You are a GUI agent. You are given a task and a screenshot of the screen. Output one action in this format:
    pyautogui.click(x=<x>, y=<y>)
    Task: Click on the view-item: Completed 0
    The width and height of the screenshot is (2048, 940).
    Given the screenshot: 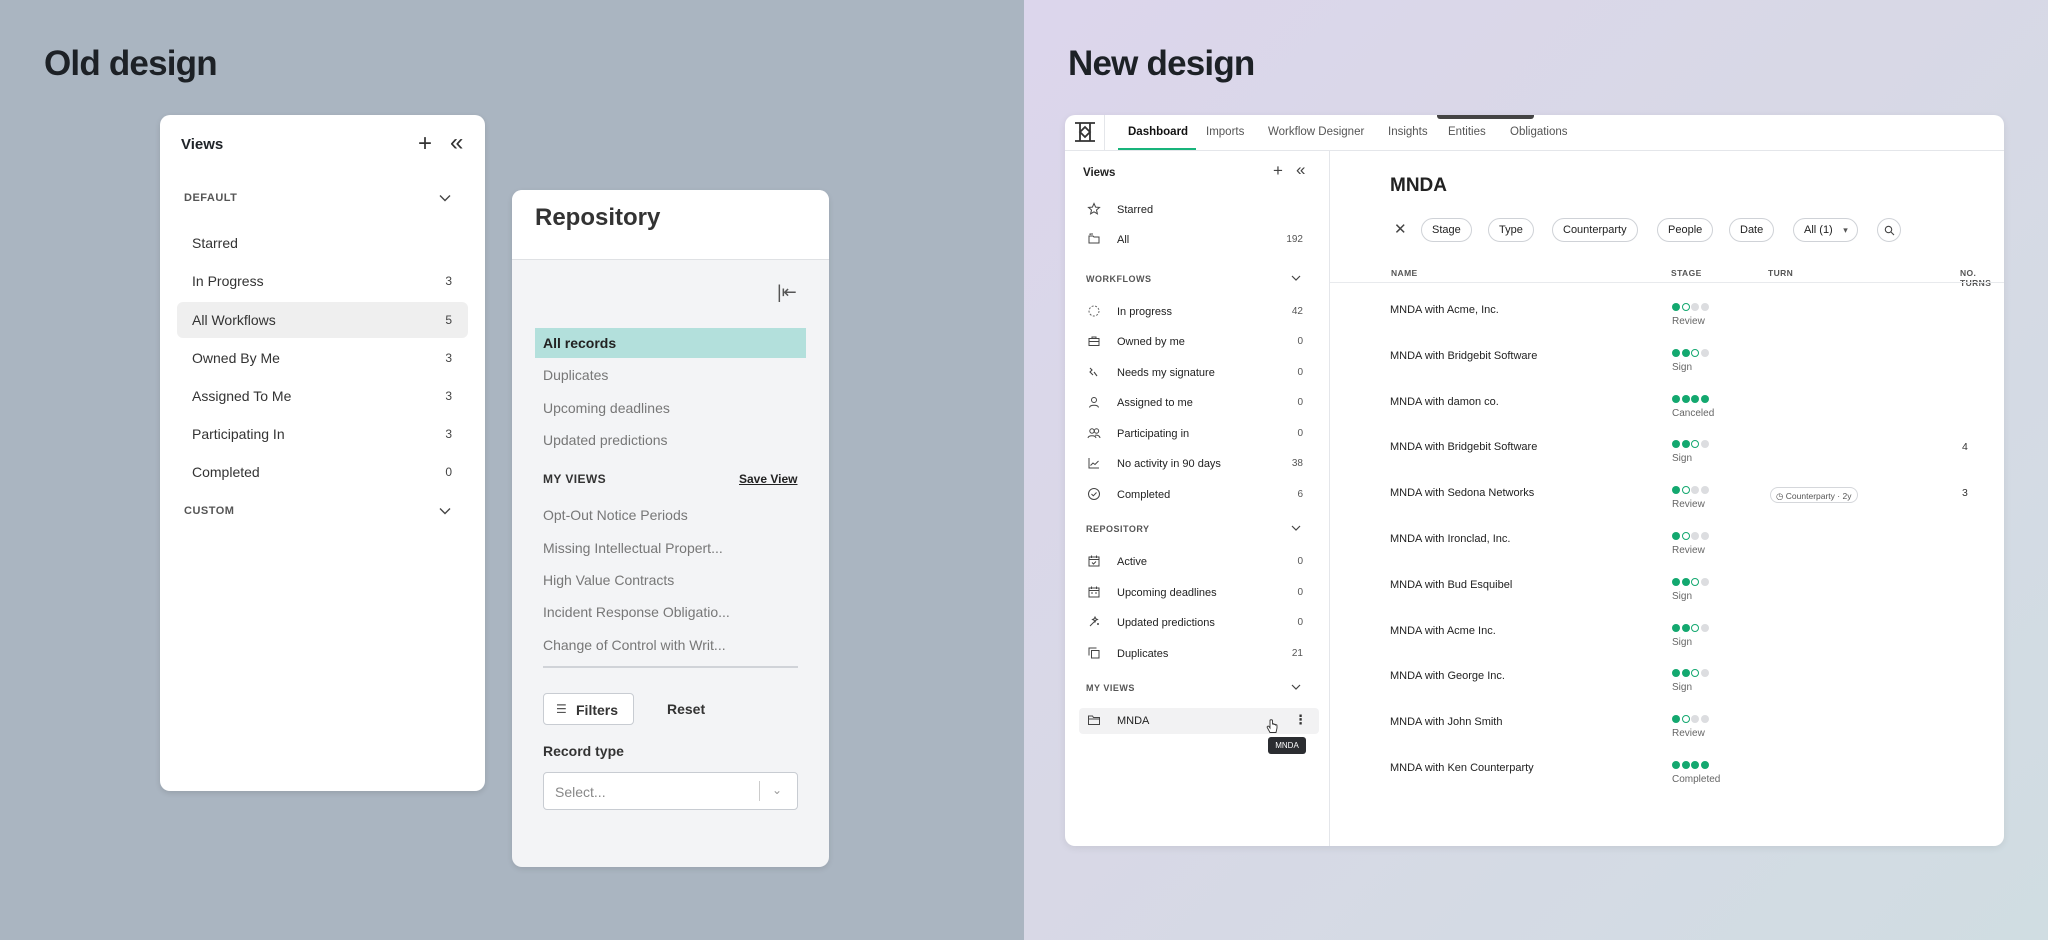 What is the action you would take?
    pyautogui.click(x=322, y=472)
    